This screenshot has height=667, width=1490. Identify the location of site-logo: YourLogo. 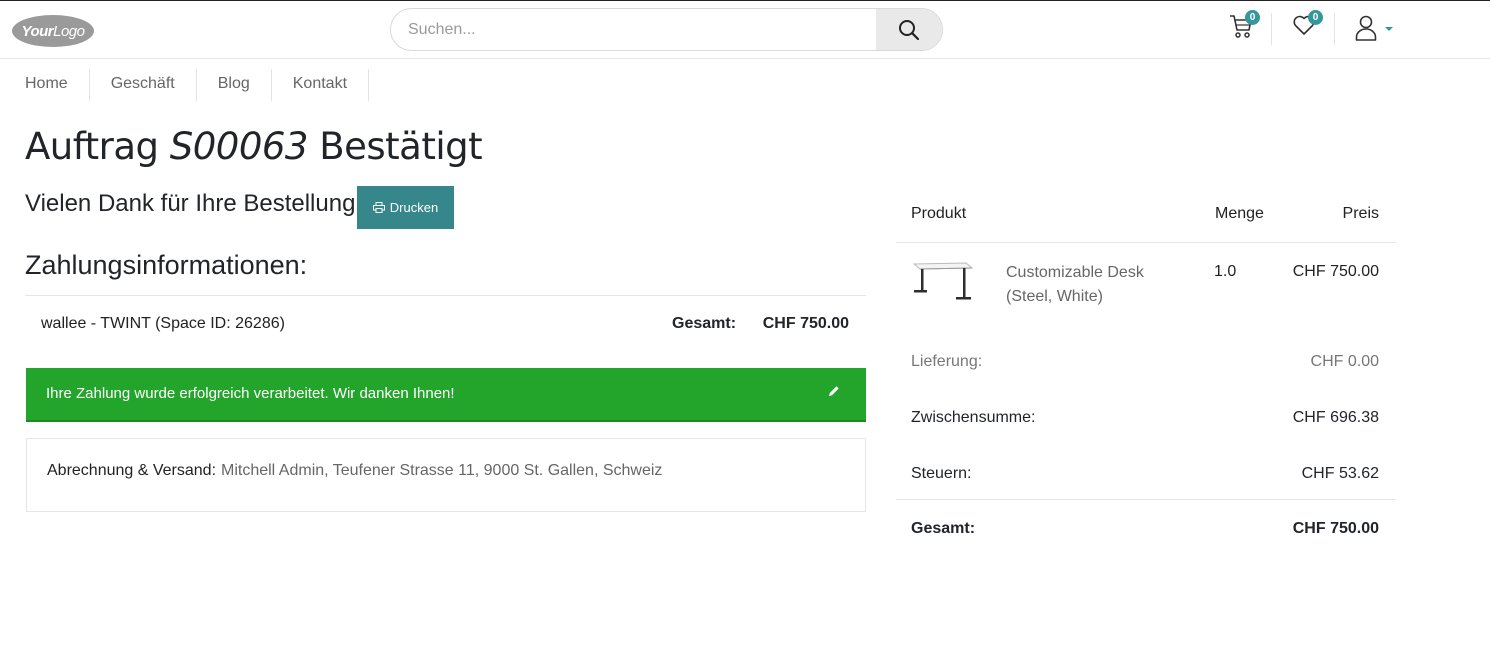
(53, 31).